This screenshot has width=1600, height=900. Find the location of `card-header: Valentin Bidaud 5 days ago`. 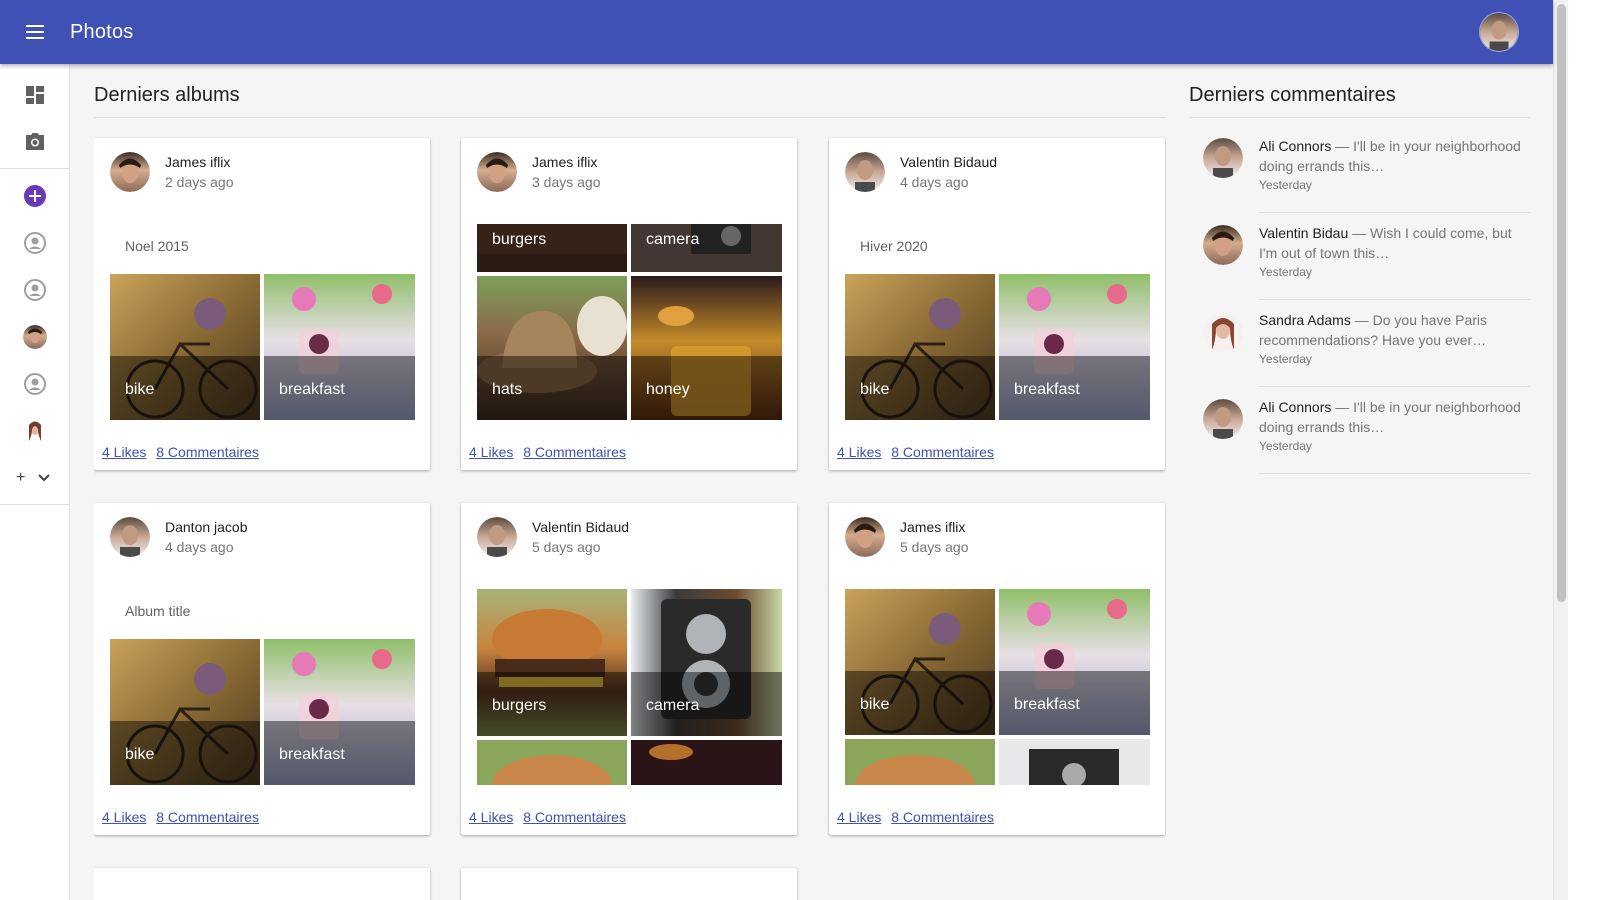

card-header: Valentin Bidaud 5 days ago is located at coordinates (553, 537).